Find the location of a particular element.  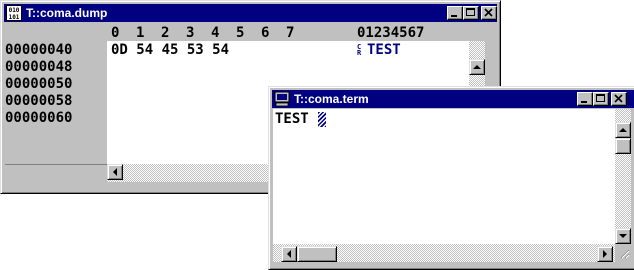

ascii-text: TEST is located at coordinates (384, 50).